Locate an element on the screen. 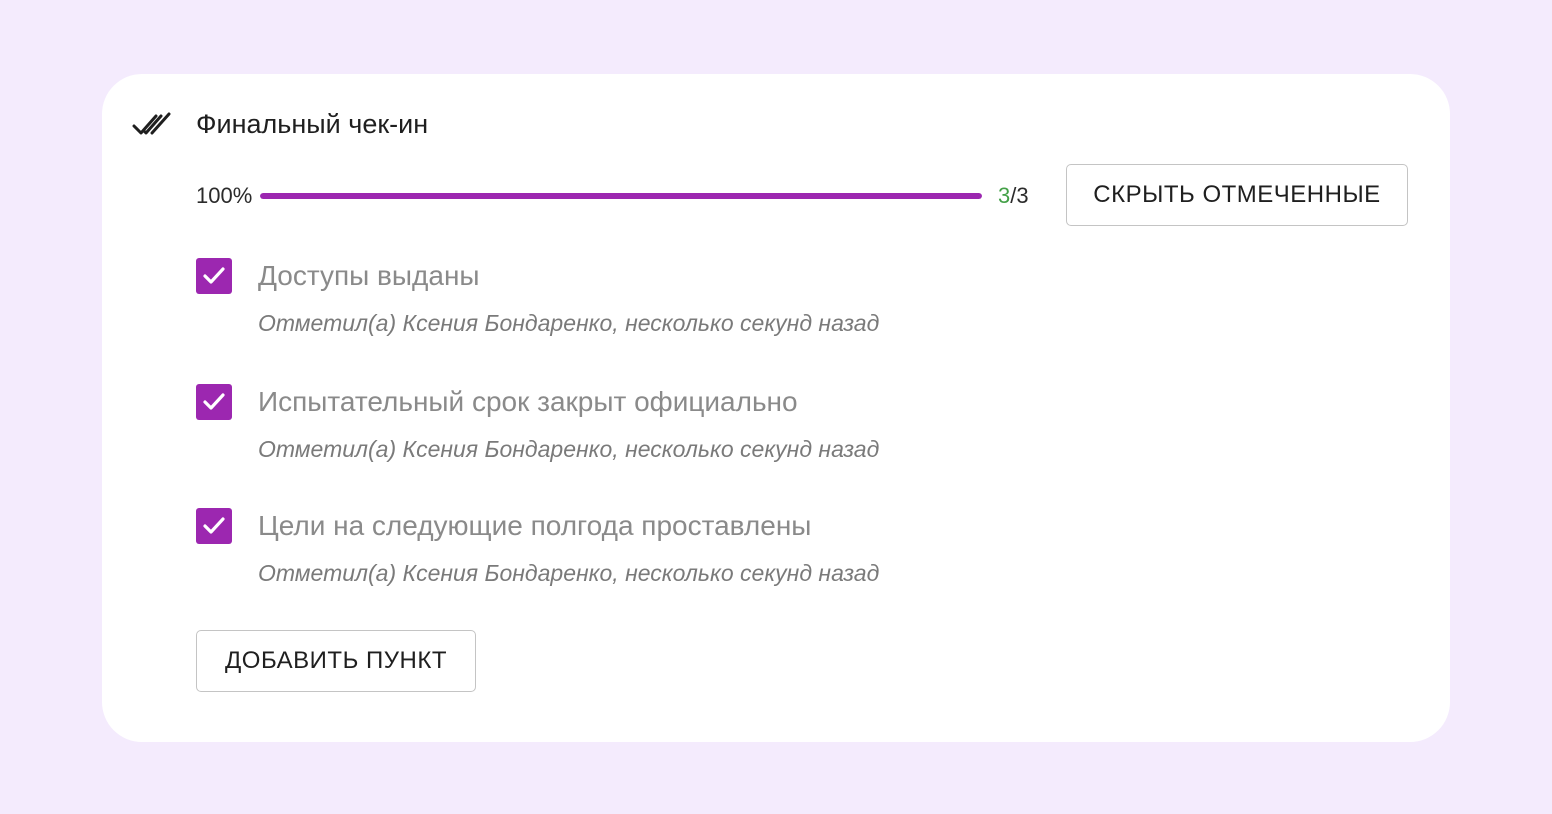 This screenshot has height=814, width=1552. checklist-header: Финальный чек-ин is located at coordinates (280, 124).